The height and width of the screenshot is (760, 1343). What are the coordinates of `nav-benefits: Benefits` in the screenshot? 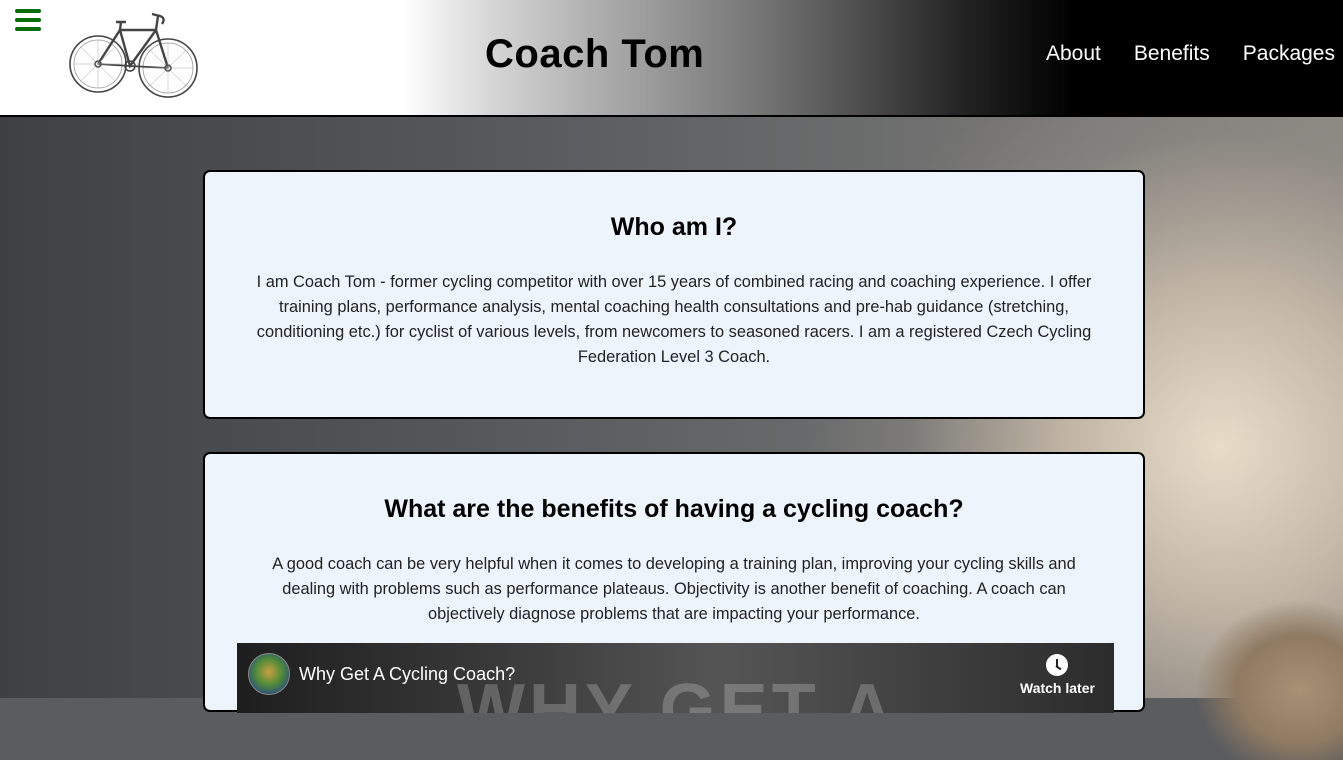 It's located at (1172, 54).